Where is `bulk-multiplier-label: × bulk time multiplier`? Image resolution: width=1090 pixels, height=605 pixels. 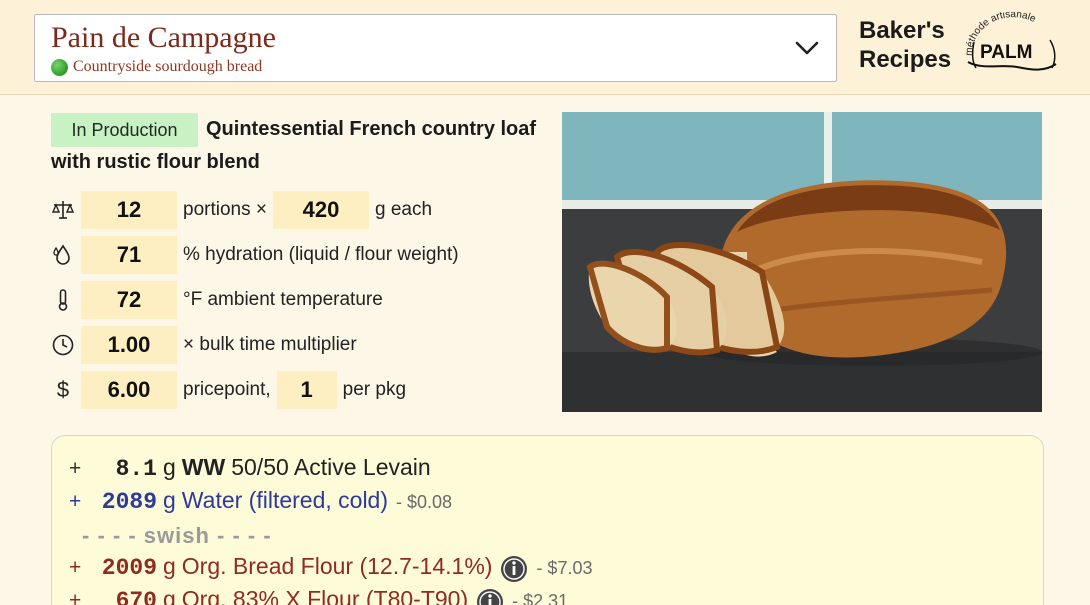
bulk-multiplier-label: × bulk time multiplier is located at coordinates (270, 344).